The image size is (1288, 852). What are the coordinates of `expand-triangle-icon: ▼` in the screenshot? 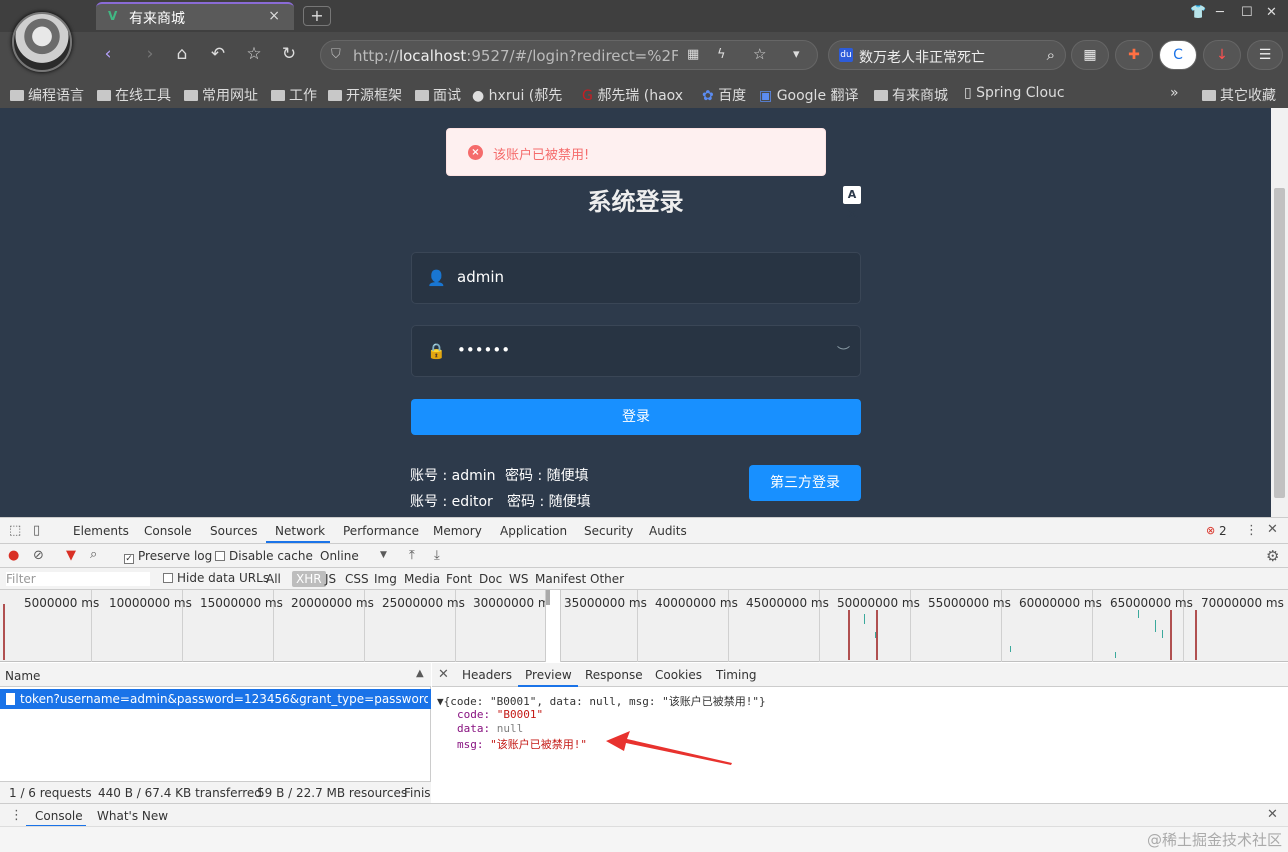 It's located at (440, 701).